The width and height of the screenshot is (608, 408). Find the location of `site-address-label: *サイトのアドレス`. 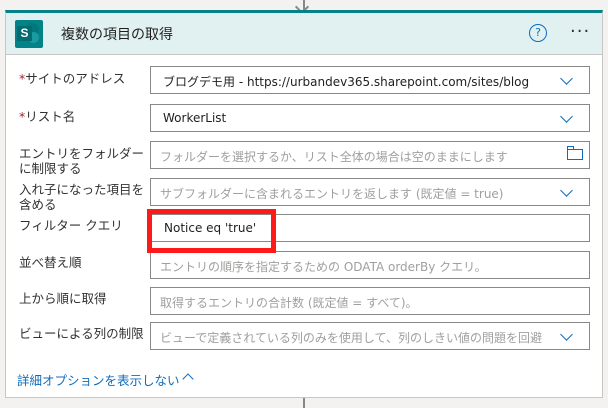

site-address-label: *サイトのアドレス is located at coordinates (72, 78).